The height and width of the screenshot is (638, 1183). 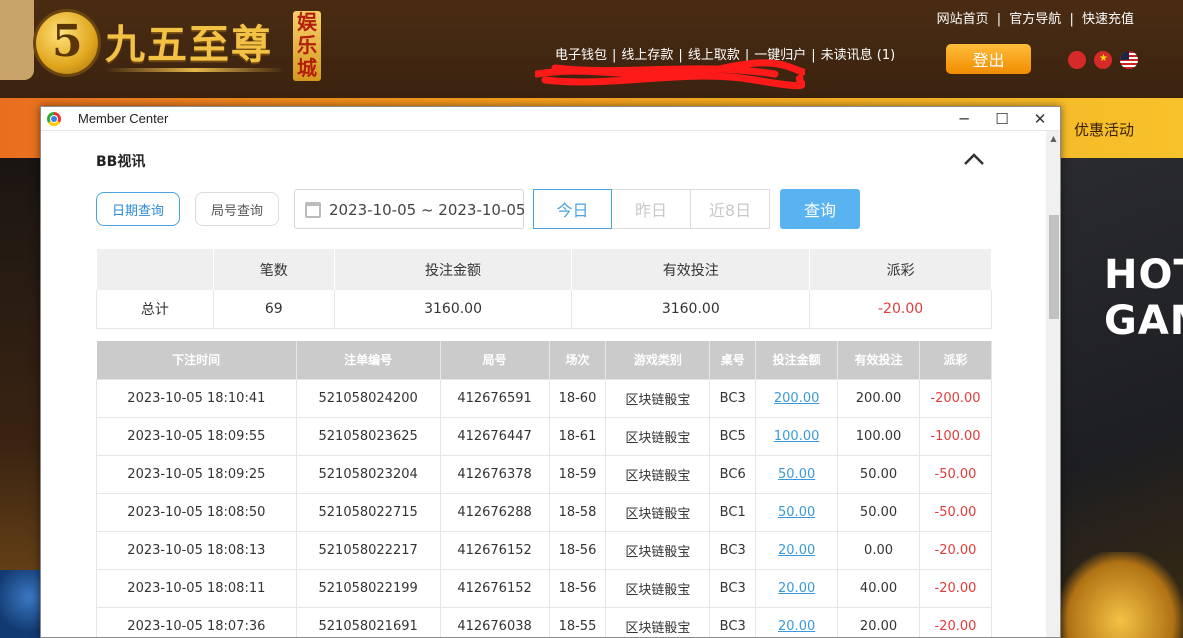 I want to click on chevron-up-icon, so click(x=974, y=159).